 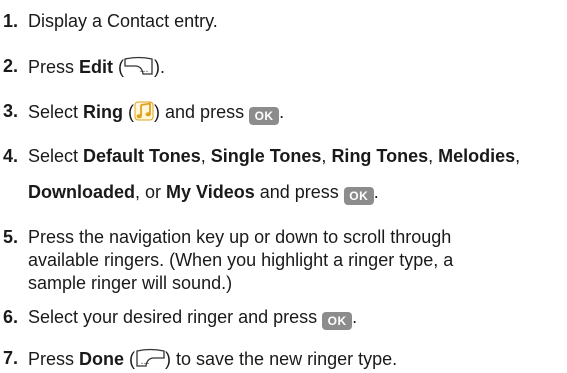 I want to click on edit-keyword: Edit, so click(x=96, y=67).